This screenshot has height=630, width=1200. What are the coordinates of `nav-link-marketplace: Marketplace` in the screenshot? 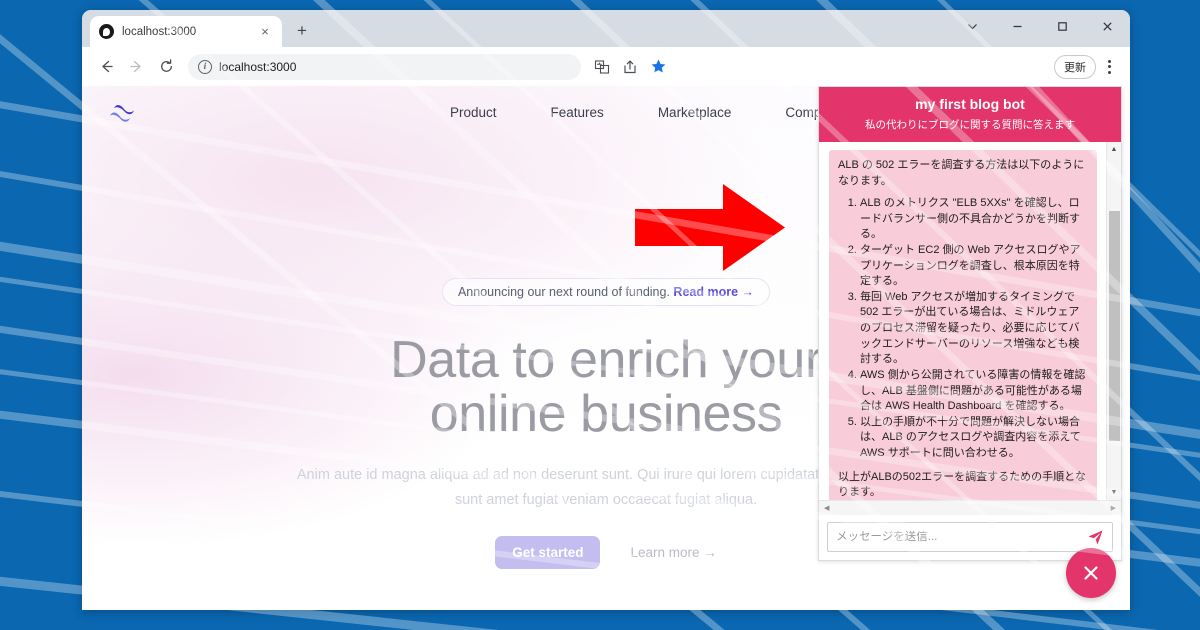 It's located at (695, 112).